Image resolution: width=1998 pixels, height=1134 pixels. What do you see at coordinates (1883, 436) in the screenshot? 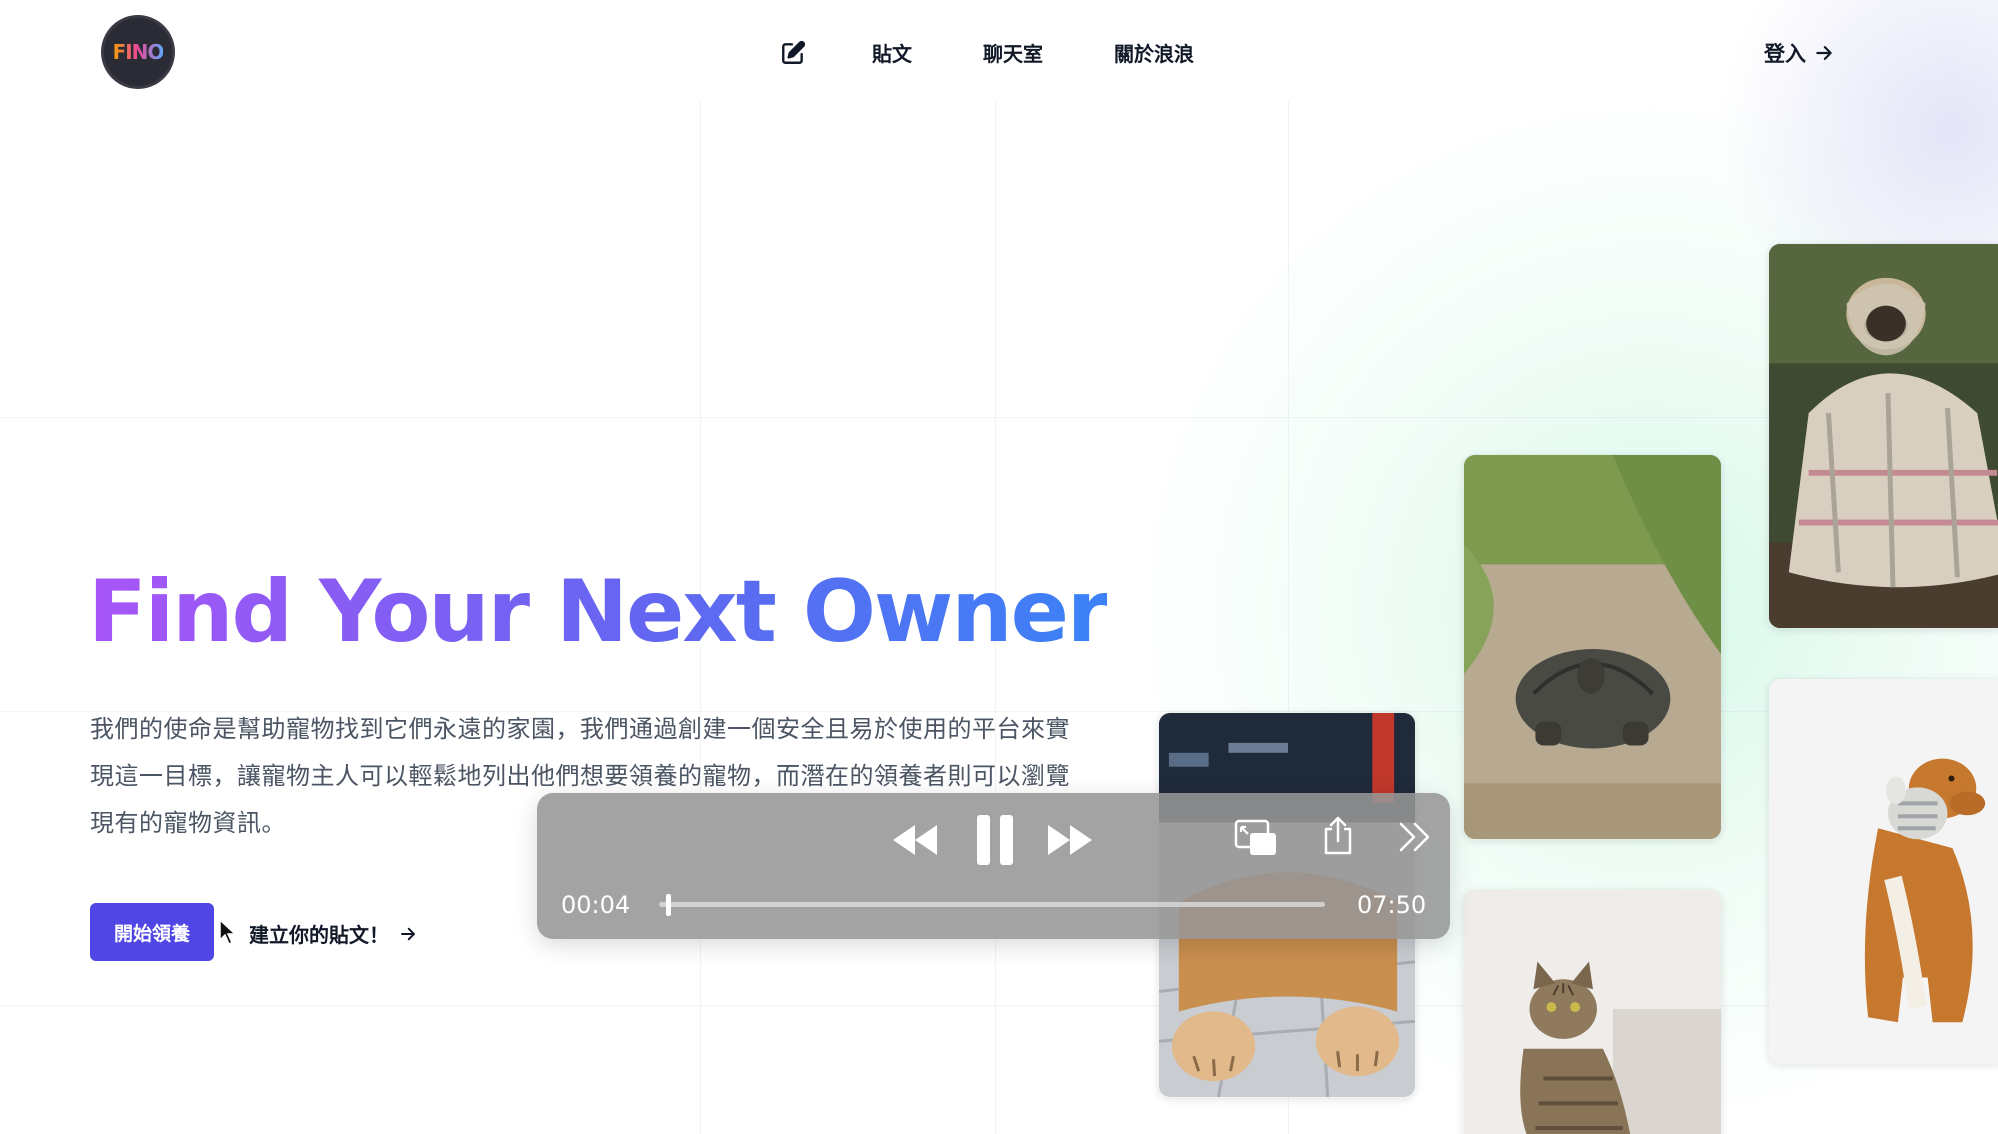
I see `photo-pug-blanket` at bounding box center [1883, 436].